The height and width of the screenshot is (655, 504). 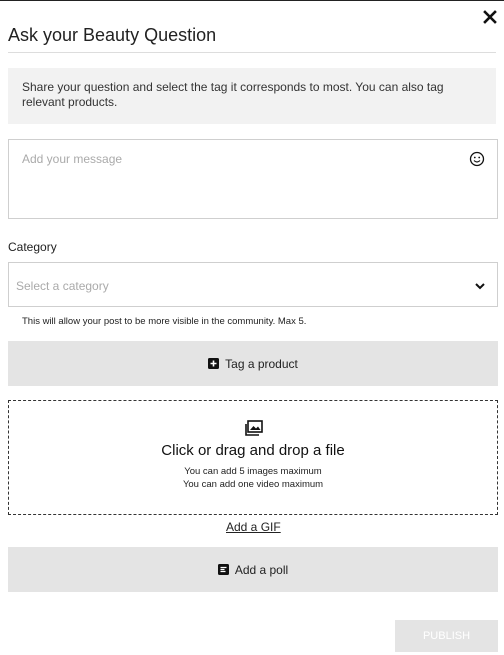 I want to click on category-label: Category, so click(x=32, y=247).